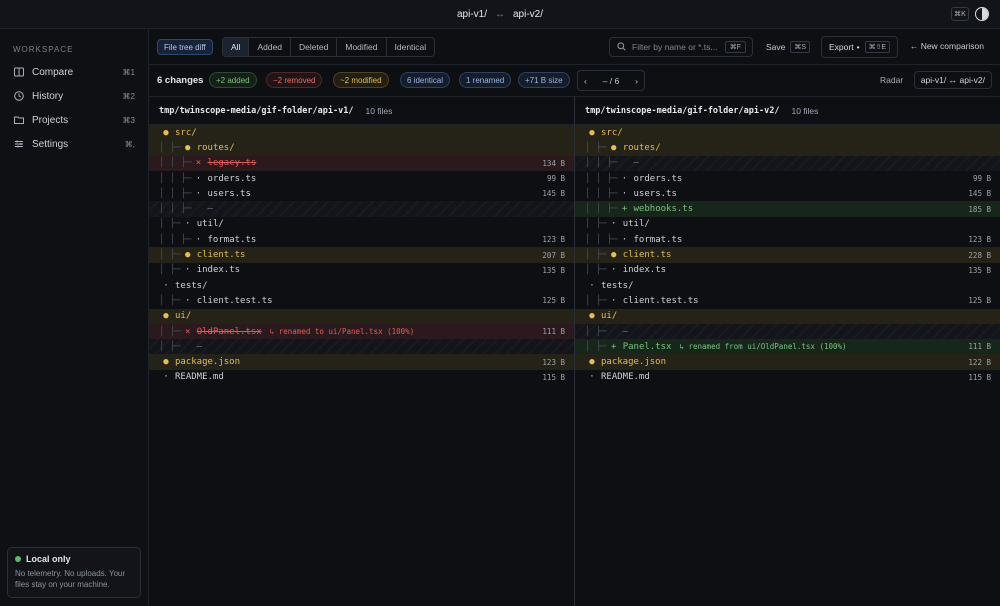  Describe the element at coordinates (787, 209) in the screenshot. I see `tree-row: │ │ ├─ + webhooks.ts 185 B` at that location.